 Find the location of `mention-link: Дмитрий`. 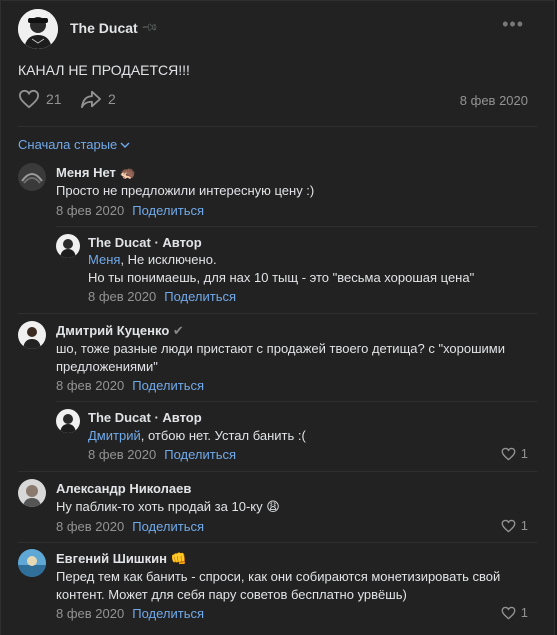

mention-link: Дмитрий is located at coordinates (114, 435).